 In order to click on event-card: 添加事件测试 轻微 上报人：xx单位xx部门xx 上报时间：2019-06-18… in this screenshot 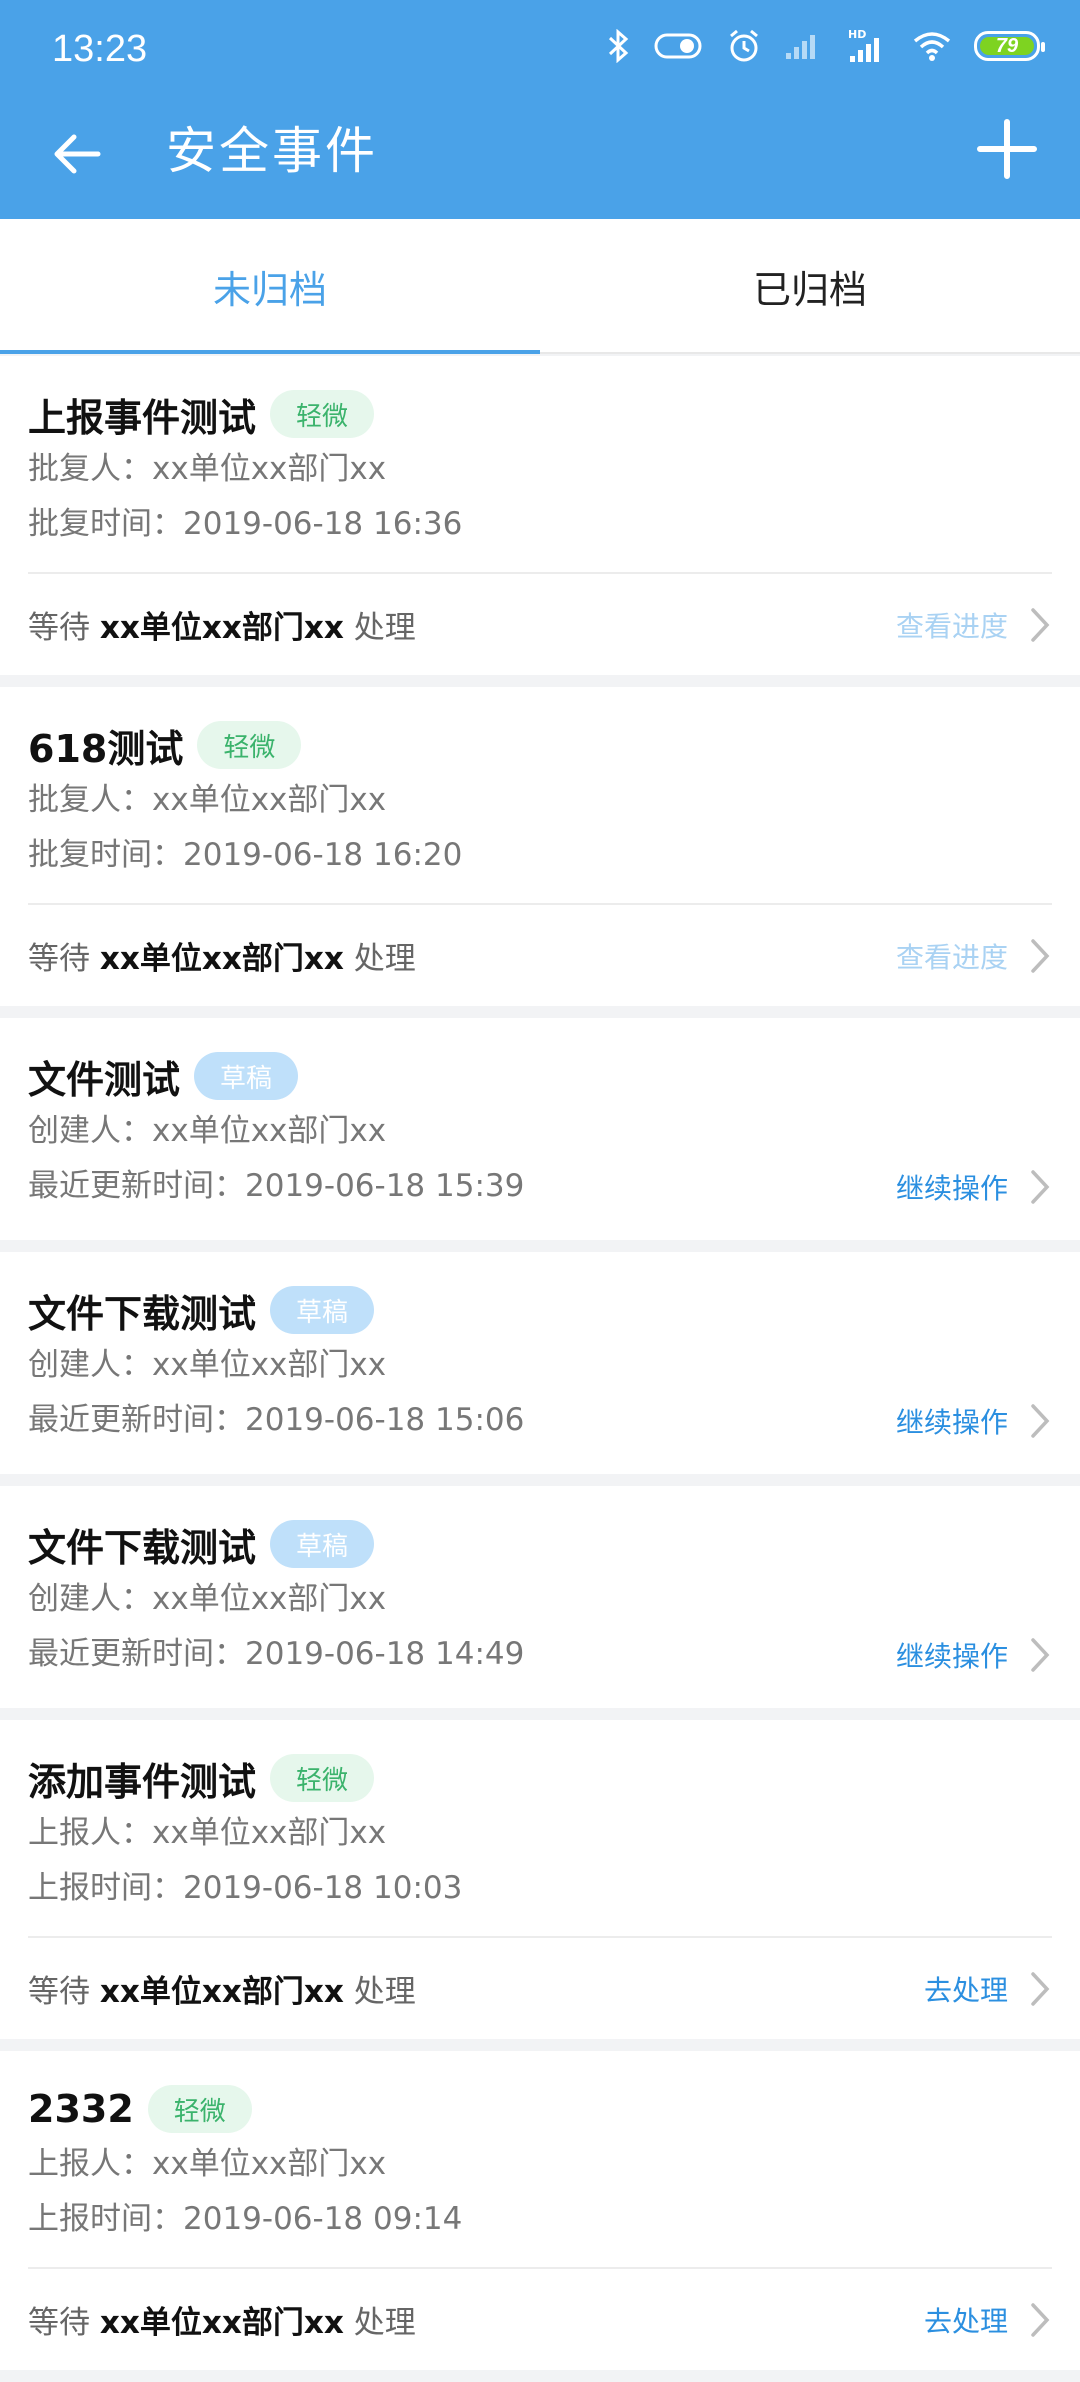, I will do `click(540, 1879)`.